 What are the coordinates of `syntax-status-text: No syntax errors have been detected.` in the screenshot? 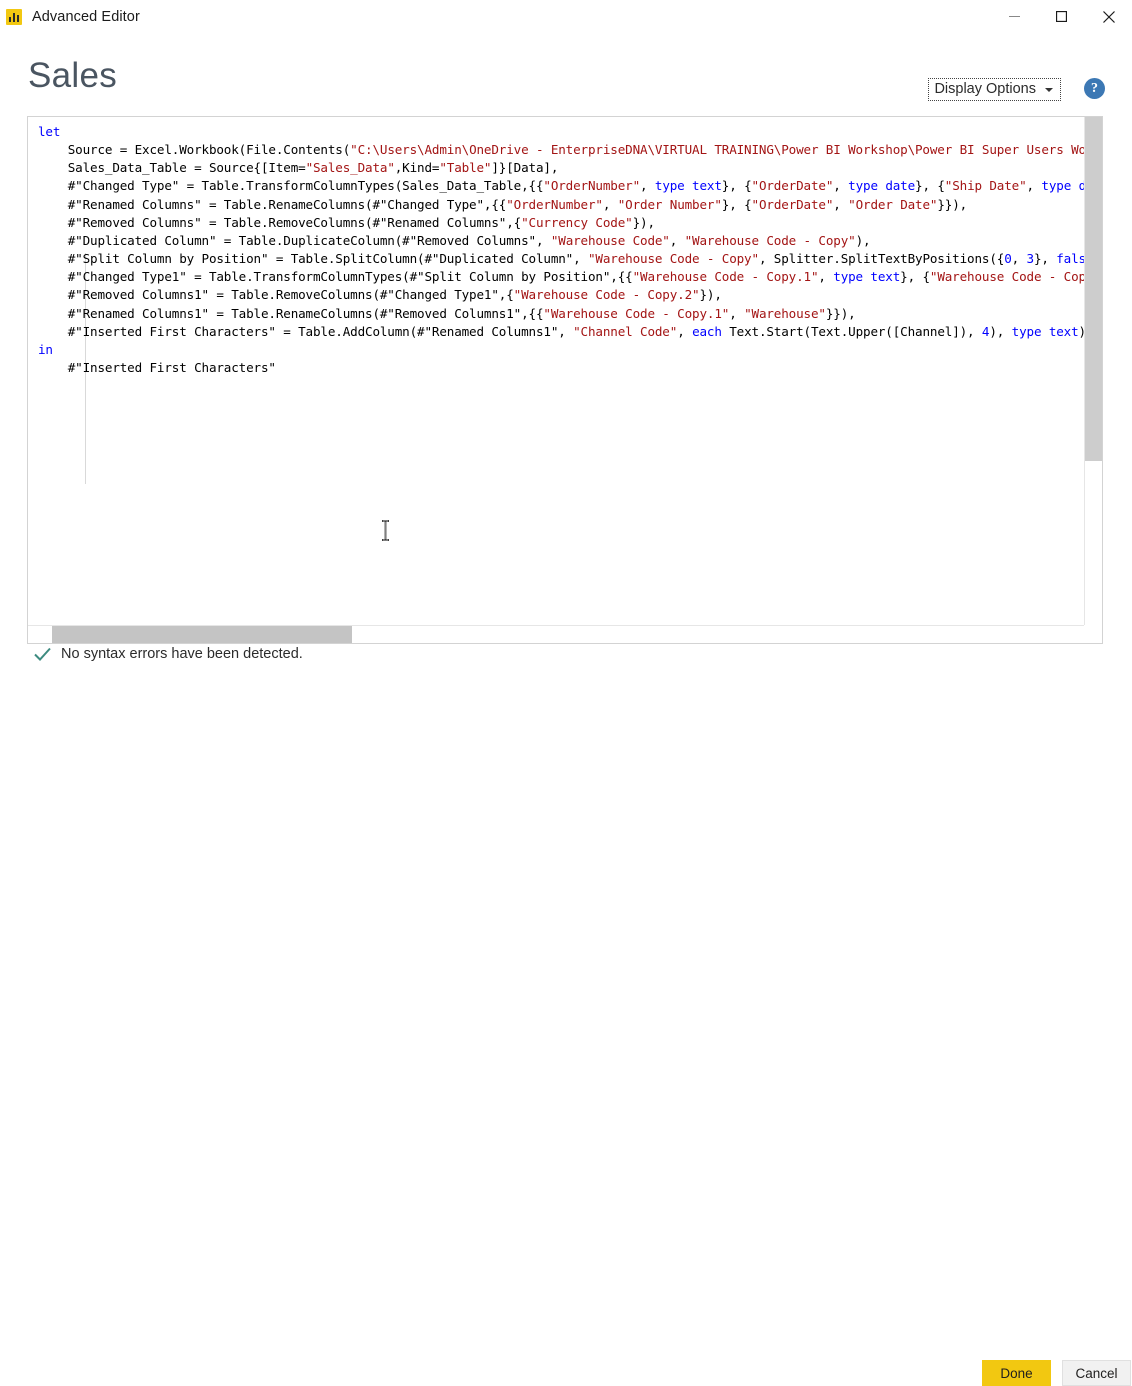 It's located at (182, 654).